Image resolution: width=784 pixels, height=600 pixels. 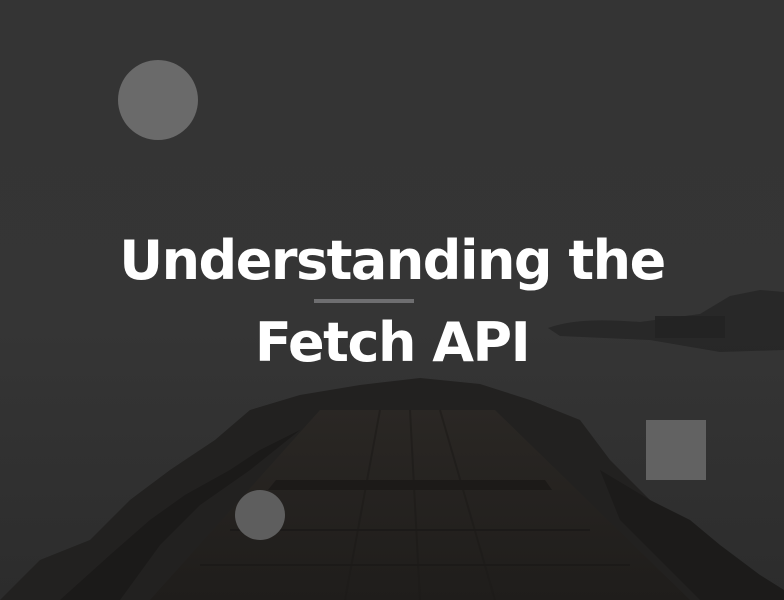 What do you see at coordinates (364, 301) in the screenshot?
I see `title-divider` at bounding box center [364, 301].